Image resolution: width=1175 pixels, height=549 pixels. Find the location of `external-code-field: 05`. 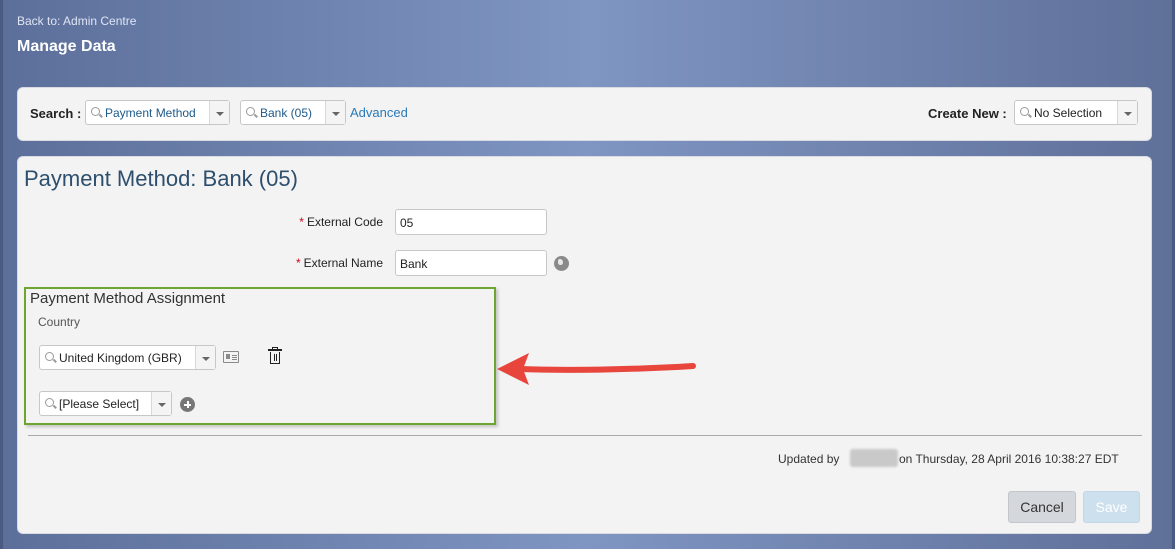

external-code-field: 05 is located at coordinates (471, 222).